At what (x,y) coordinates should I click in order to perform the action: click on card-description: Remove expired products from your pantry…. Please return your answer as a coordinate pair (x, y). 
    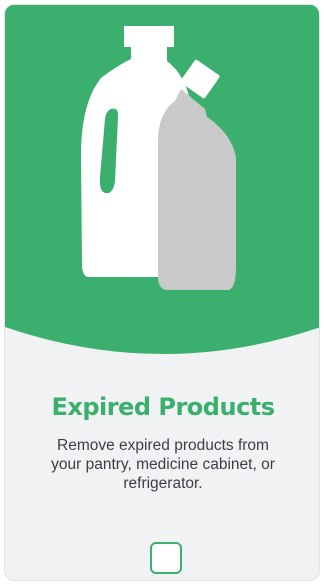
    Looking at the image, I should click on (163, 464).